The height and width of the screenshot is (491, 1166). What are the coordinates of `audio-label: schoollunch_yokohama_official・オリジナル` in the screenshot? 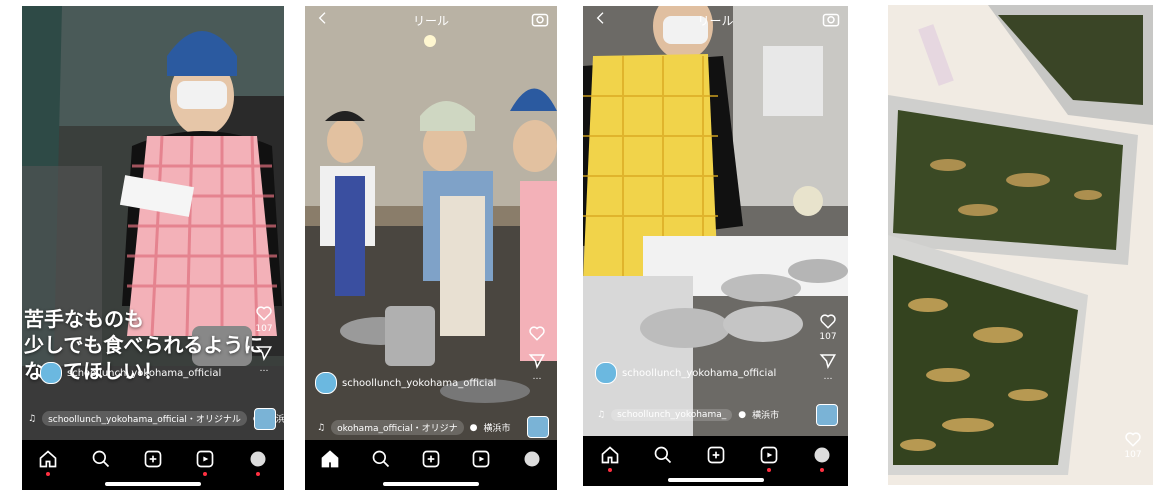 It's located at (144, 418).